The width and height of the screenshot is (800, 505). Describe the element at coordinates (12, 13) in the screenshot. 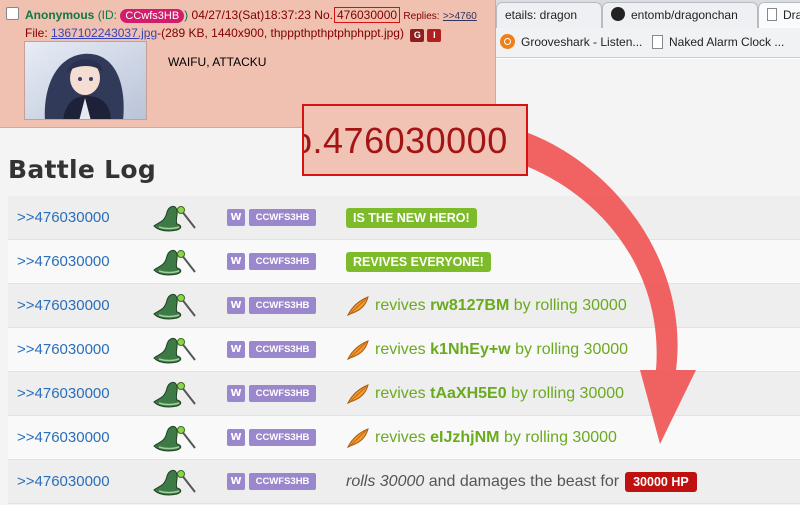

I see `post-select-checkbox` at that location.